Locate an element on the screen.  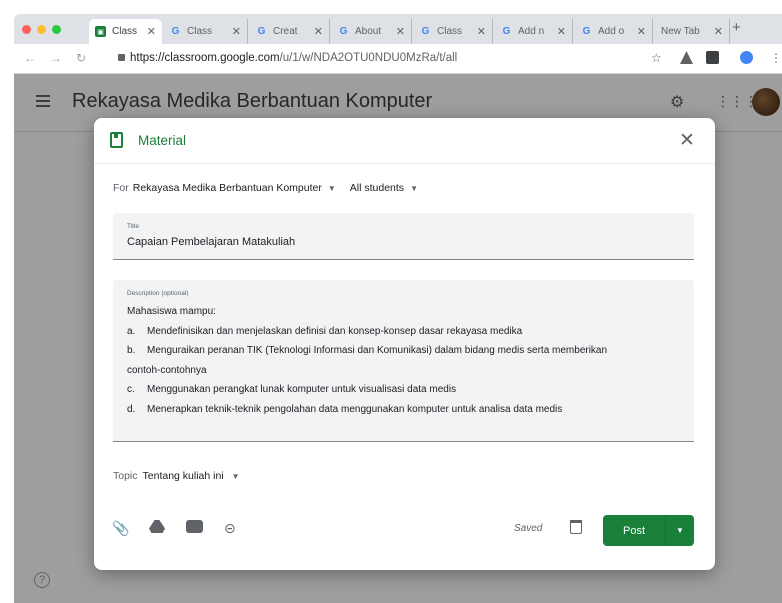
post-options-dropdown-icon: ▼ is located at coordinates (680, 530).